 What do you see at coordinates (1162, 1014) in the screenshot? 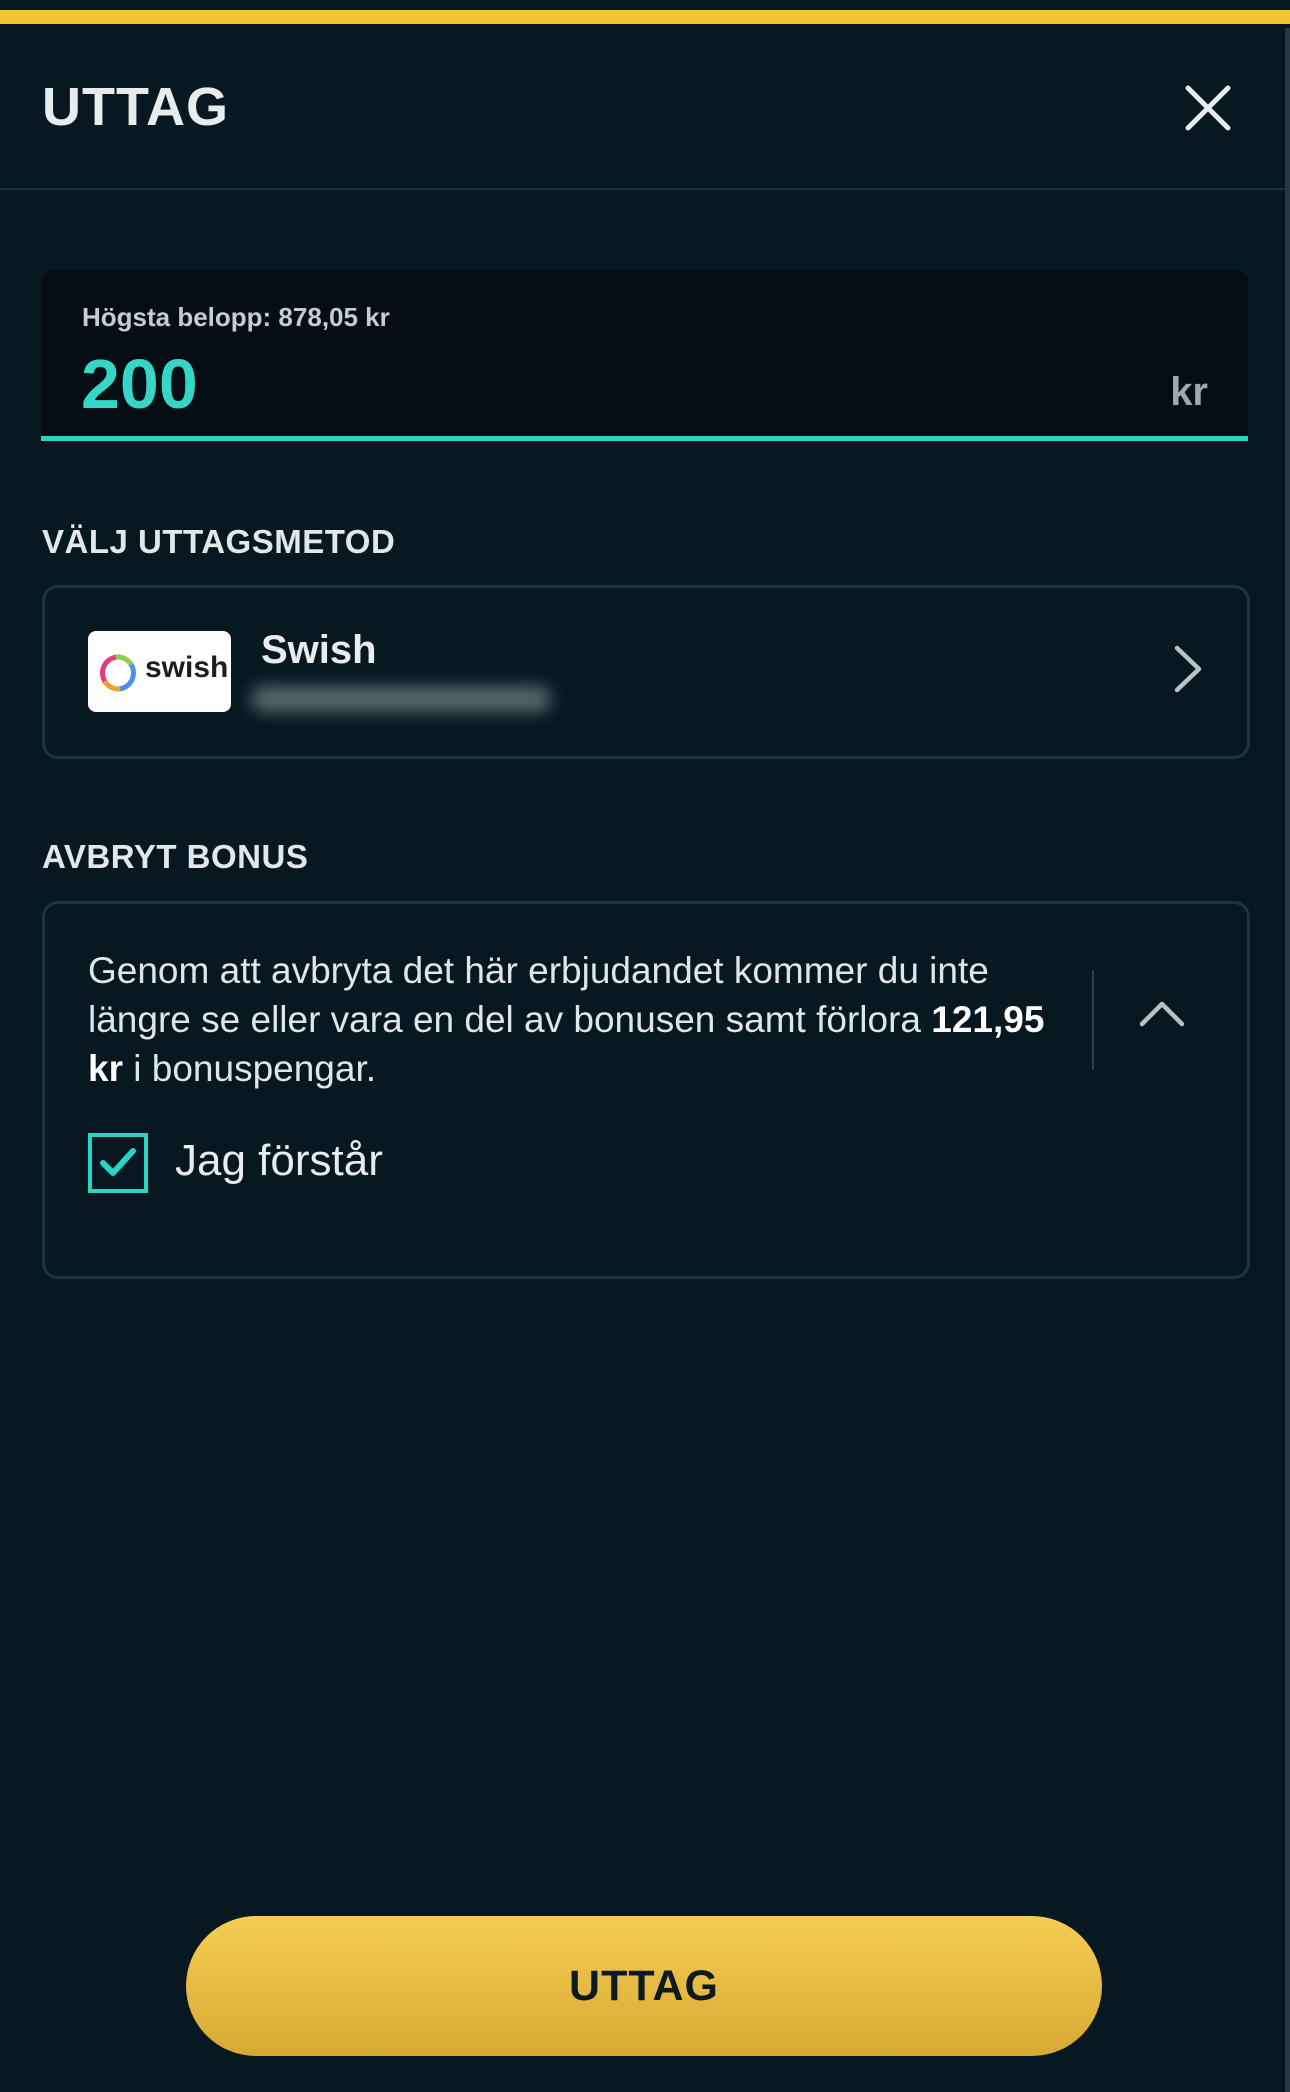
I see `chevron-up-icon` at bounding box center [1162, 1014].